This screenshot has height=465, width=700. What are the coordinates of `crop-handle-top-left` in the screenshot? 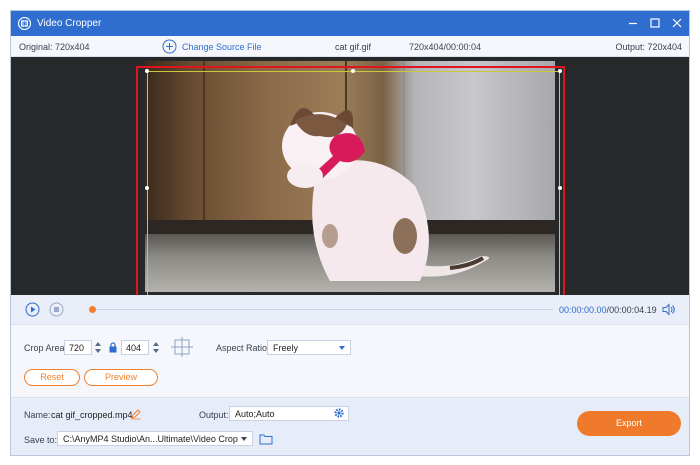 It's located at (147, 71).